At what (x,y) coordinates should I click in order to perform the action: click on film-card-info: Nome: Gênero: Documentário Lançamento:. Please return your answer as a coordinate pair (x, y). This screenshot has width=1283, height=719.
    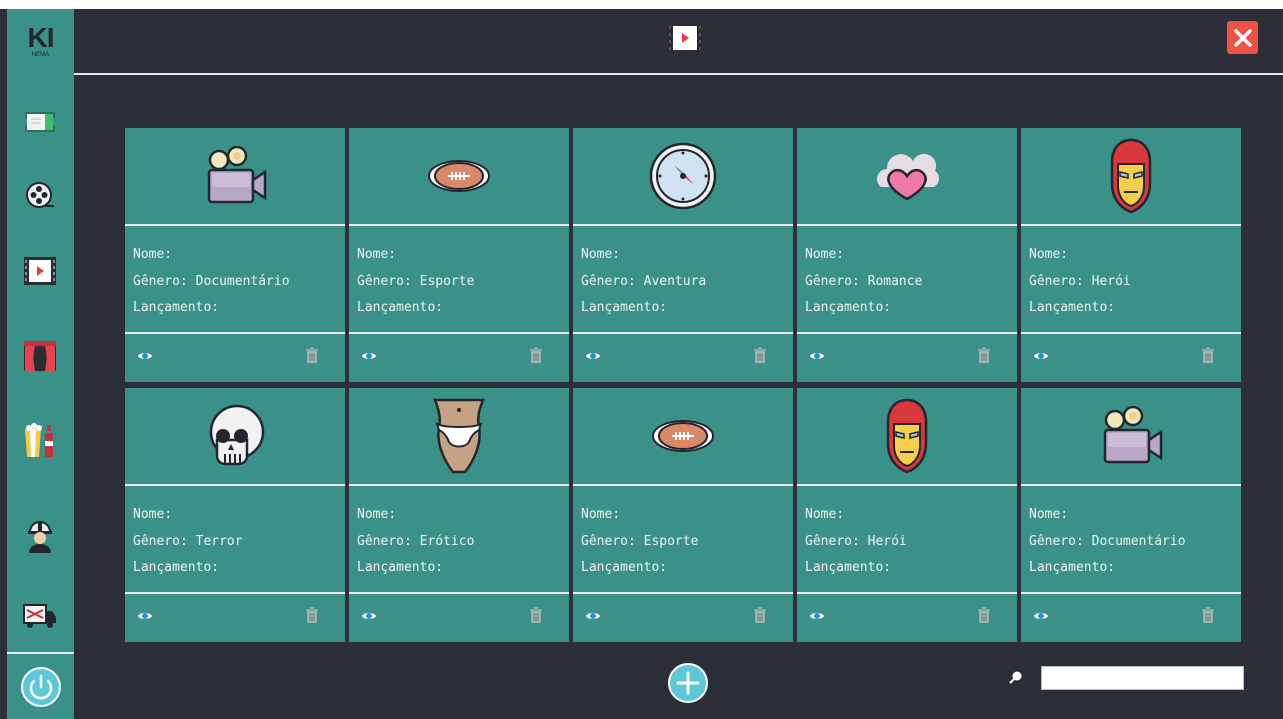
    Looking at the image, I should click on (211, 282).